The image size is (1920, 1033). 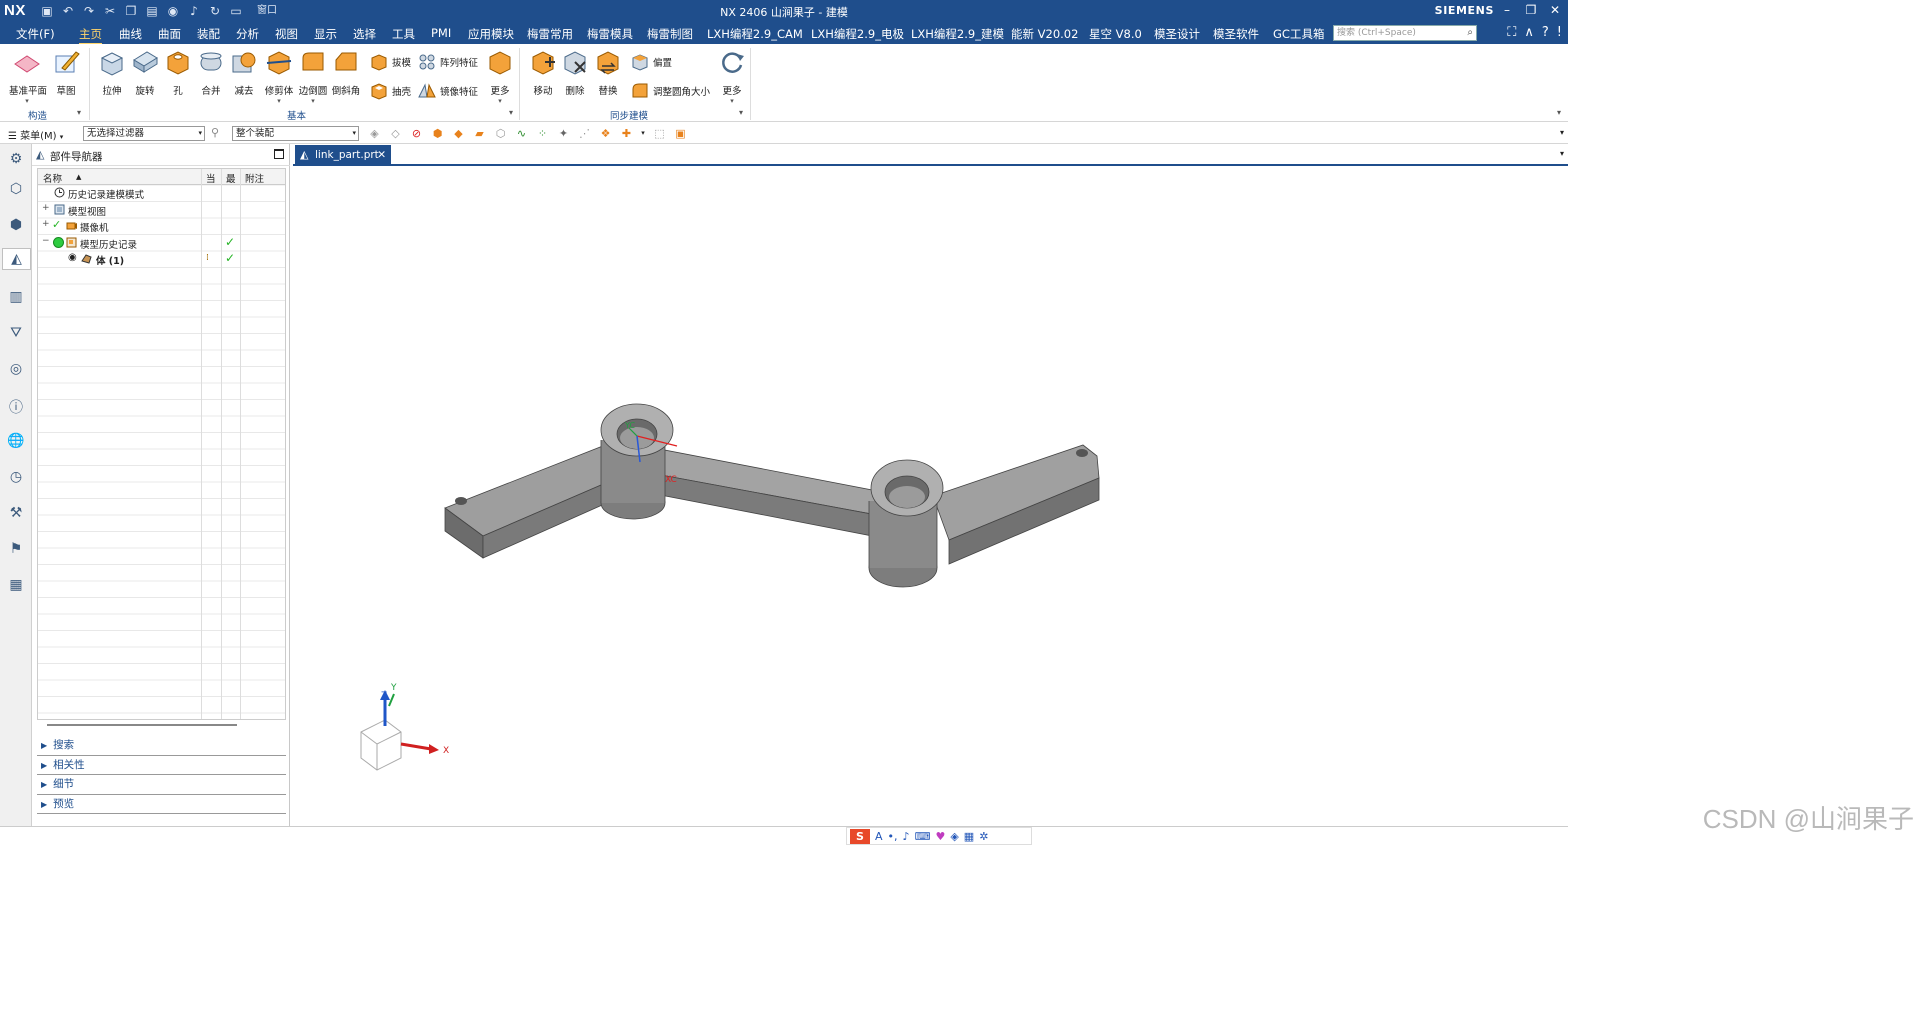 I want to click on collapse-ribbon-icon: ∧, so click(x=1529, y=32).